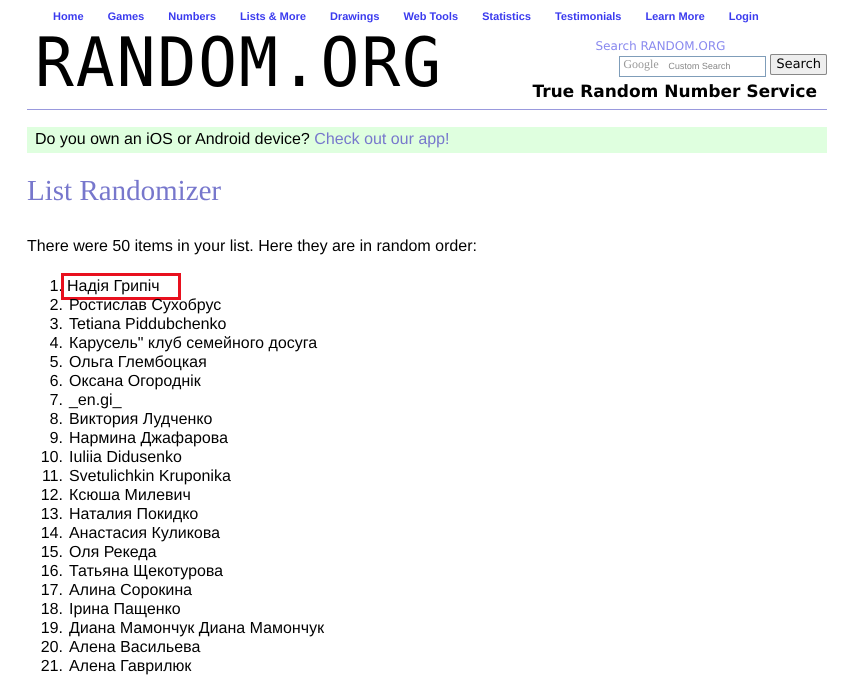 The image size is (844, 679). What do you see at coordinates (130, 495) in the screenshot?
I see `list-item: Ксюша Милевич` at bounding box center [130, 495].